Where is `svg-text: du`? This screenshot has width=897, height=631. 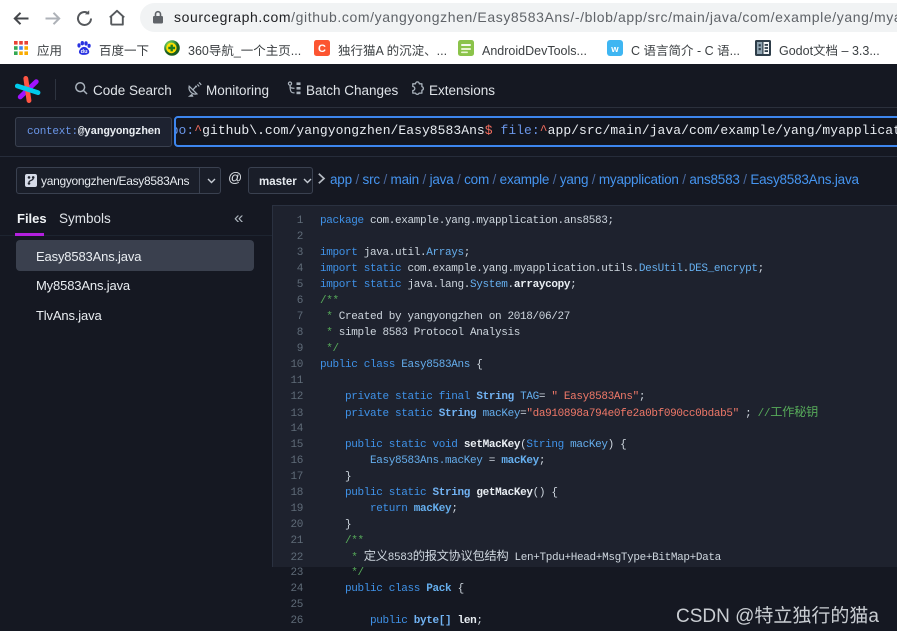
svg-text: du is located at coordinates (84, 52).